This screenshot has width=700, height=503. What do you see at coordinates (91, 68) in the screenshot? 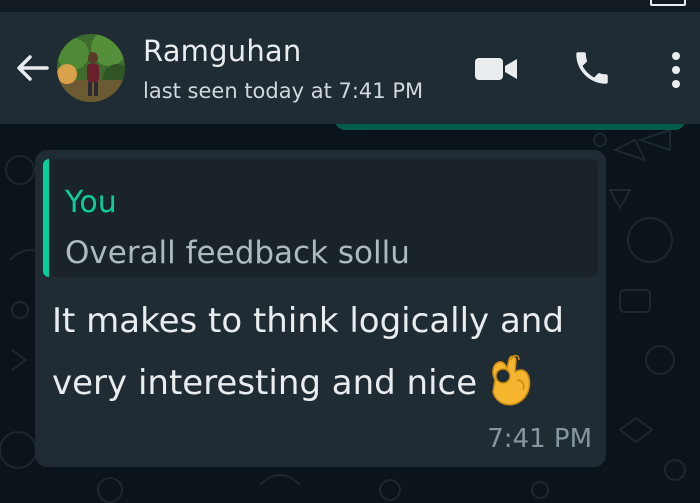
I see `avatar` at bounding box center [91, 68].